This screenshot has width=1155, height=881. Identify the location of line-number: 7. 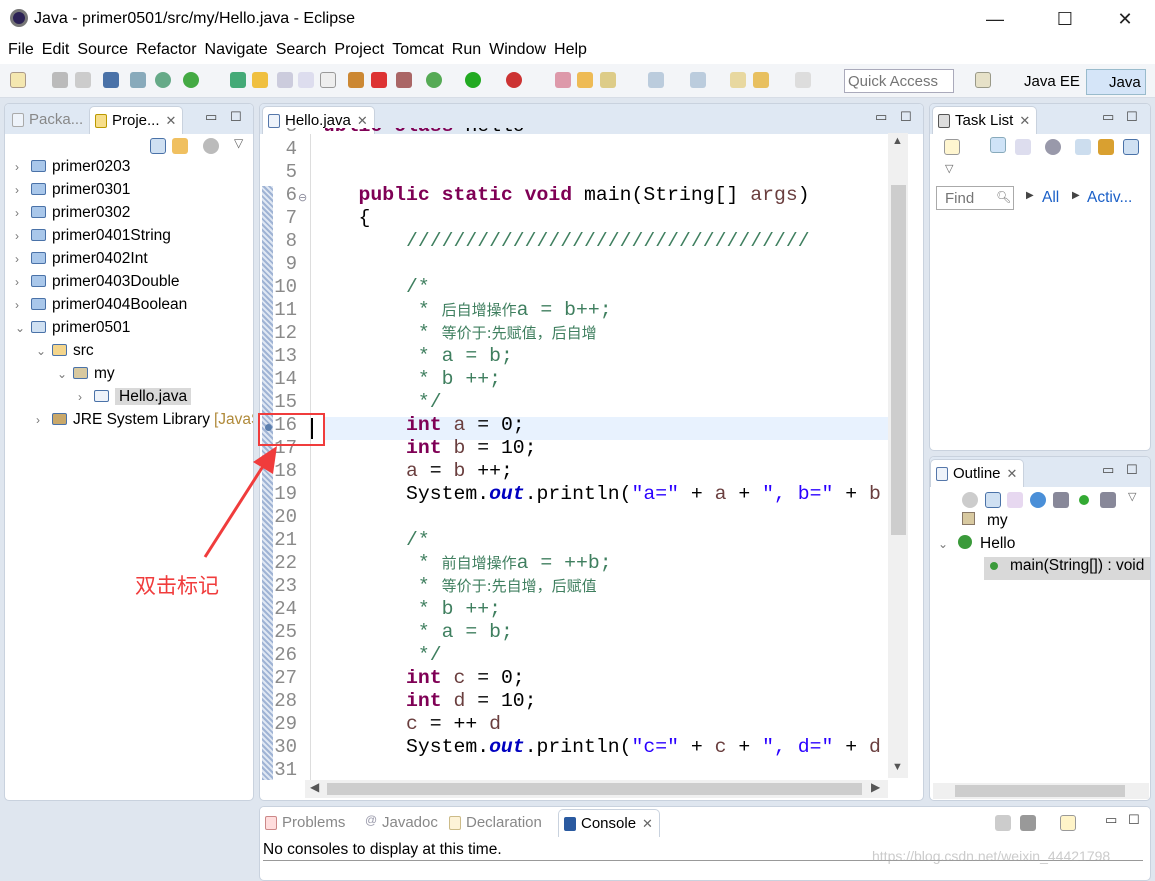
(278, 218).